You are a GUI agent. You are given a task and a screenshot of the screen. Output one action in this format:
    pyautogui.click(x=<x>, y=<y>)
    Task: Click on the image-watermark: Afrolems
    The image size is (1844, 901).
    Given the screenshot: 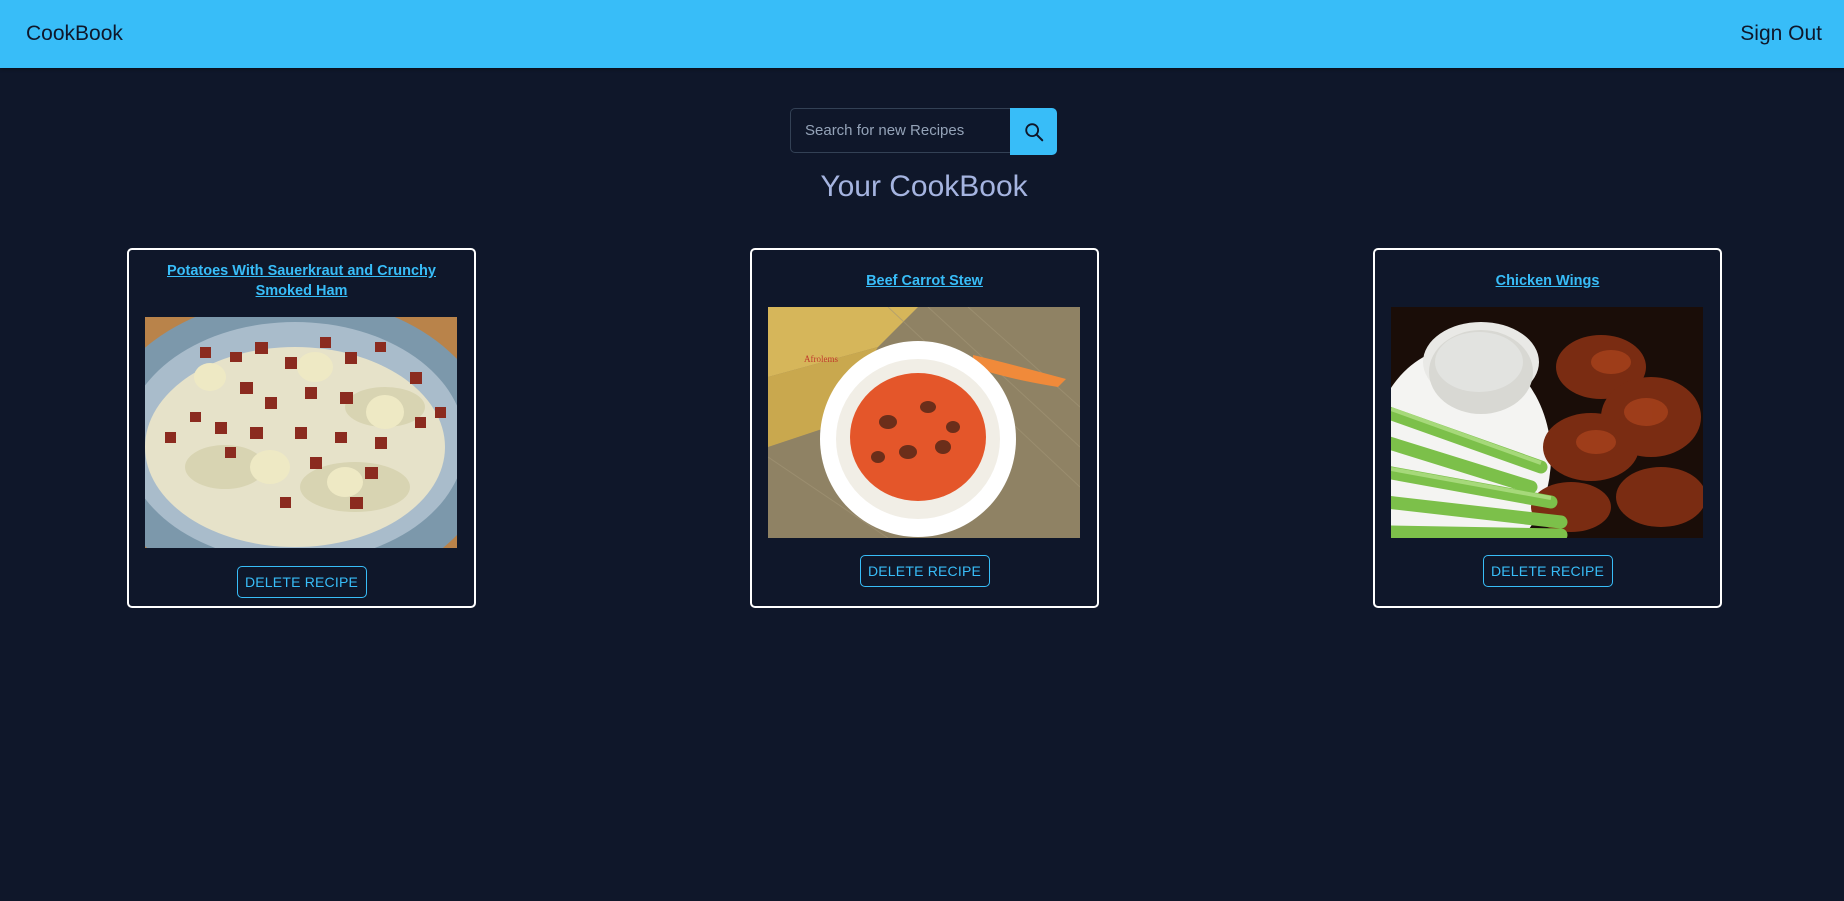 What is the action you would take?
    pyautogui.click(x=821, y=359)
    